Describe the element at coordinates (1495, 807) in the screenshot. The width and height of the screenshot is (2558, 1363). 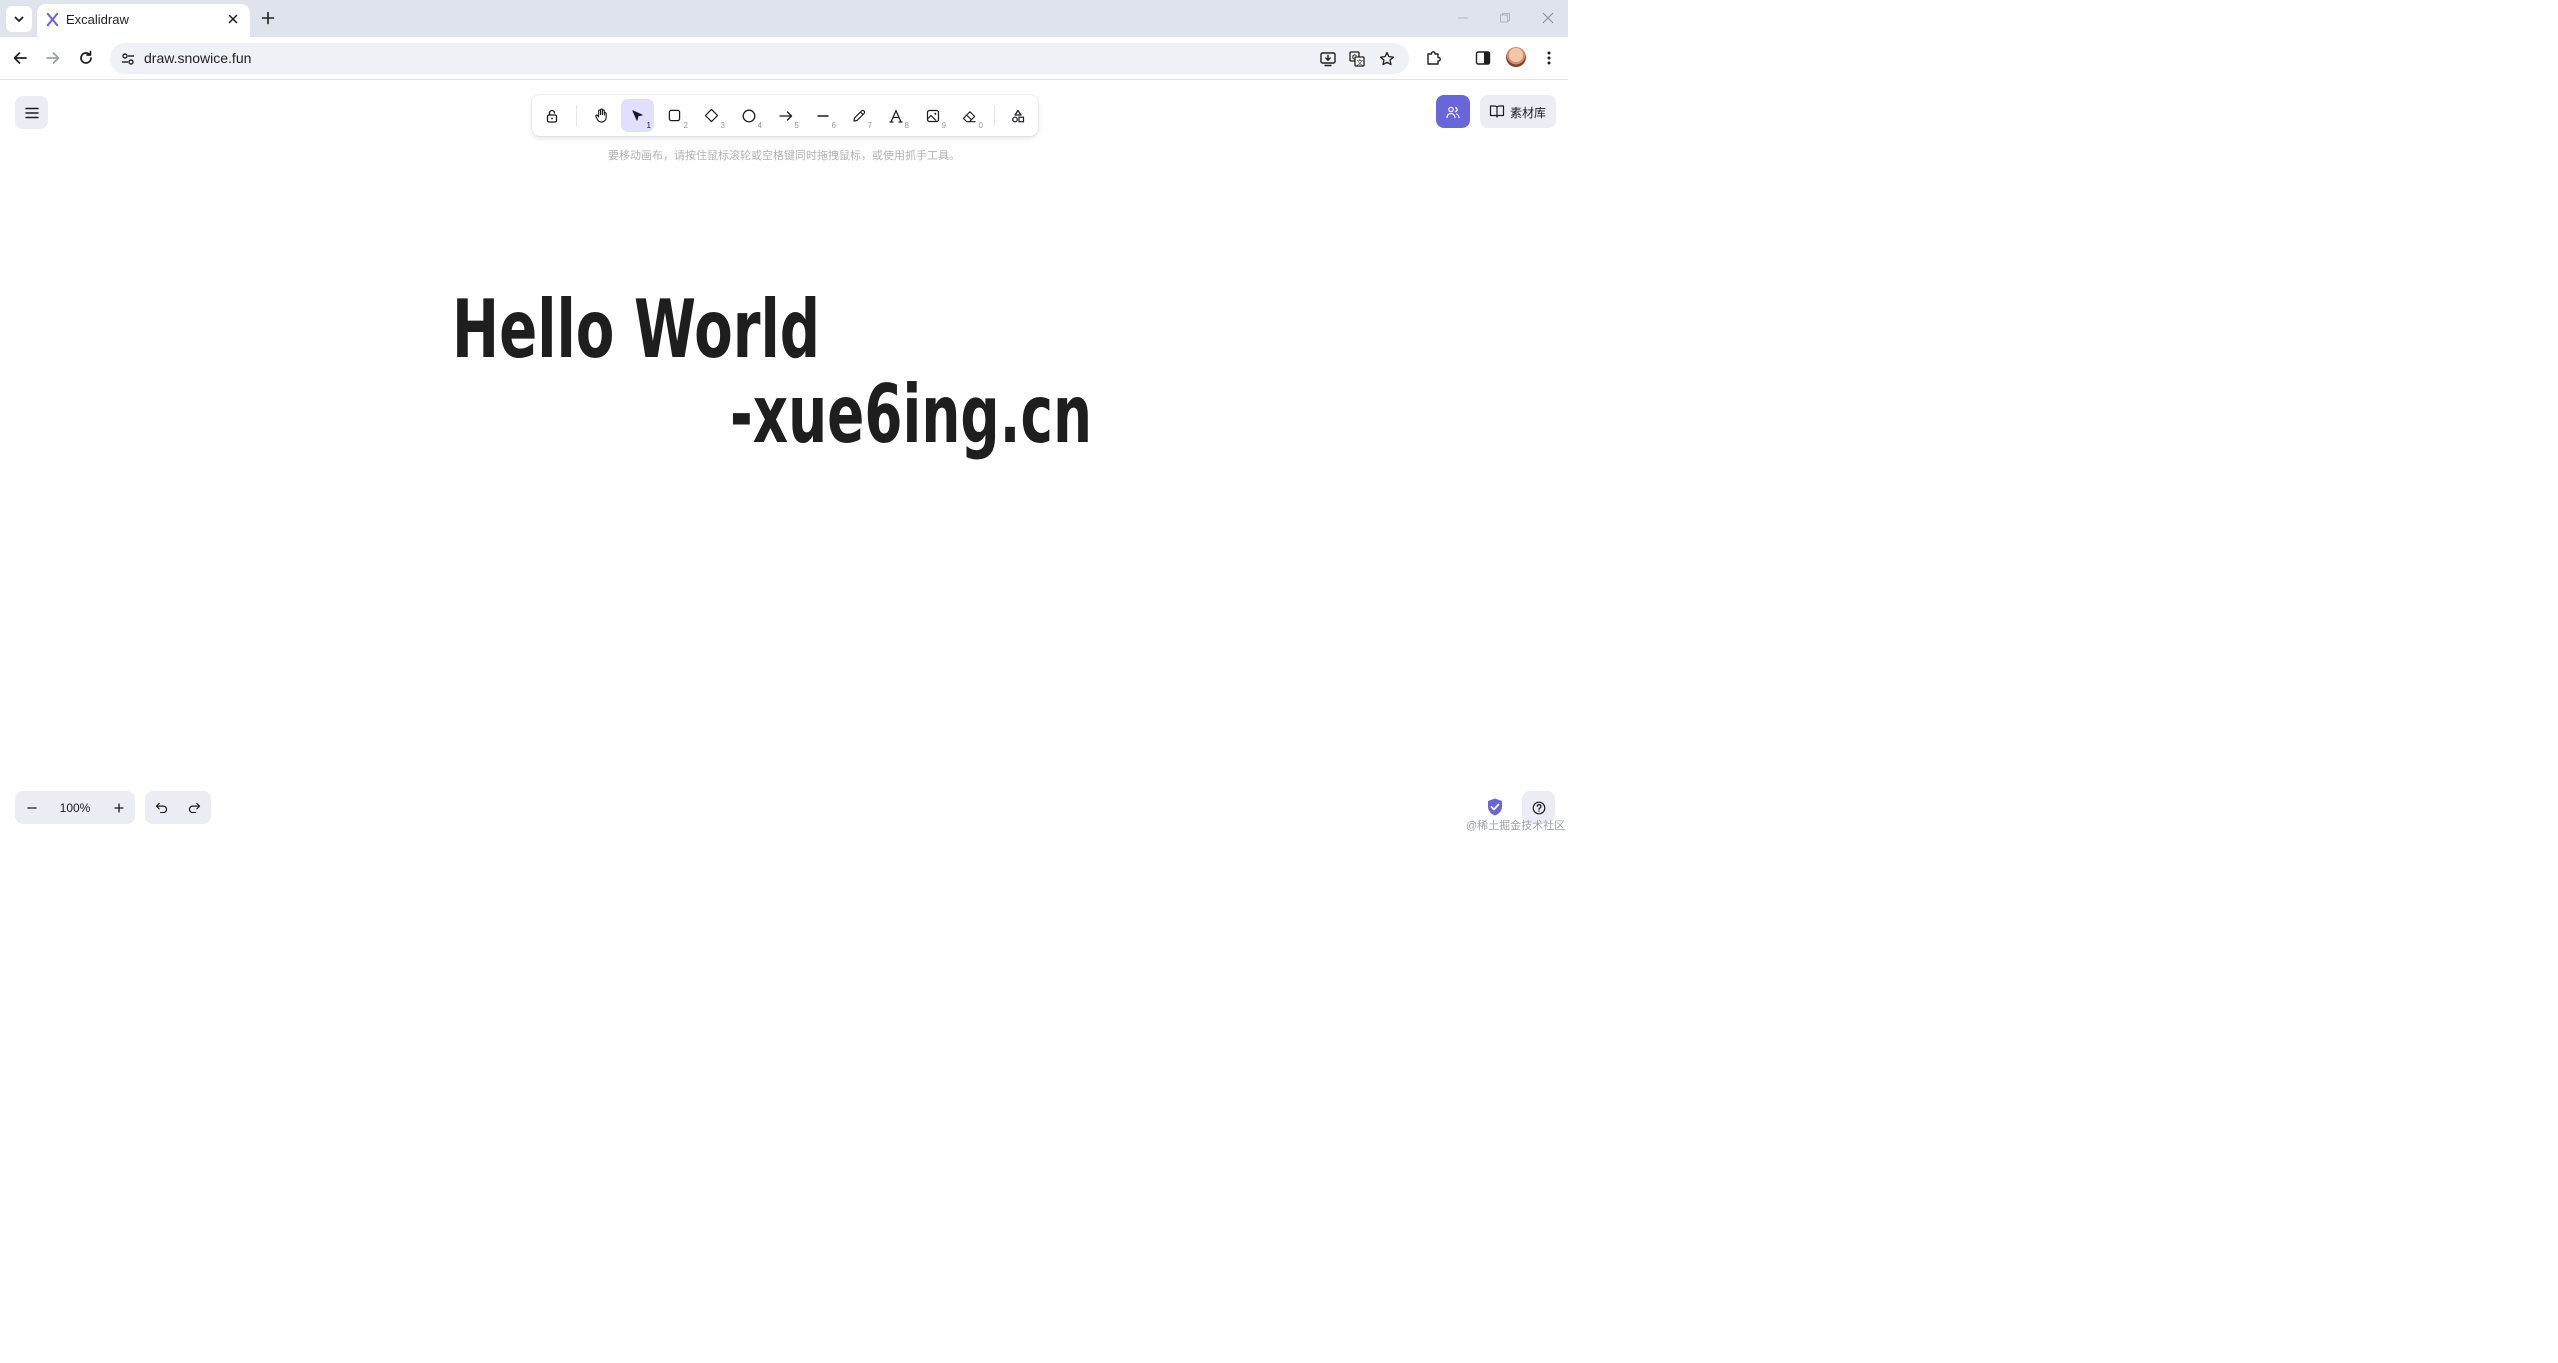
I see `shield-check-icon` at that location.